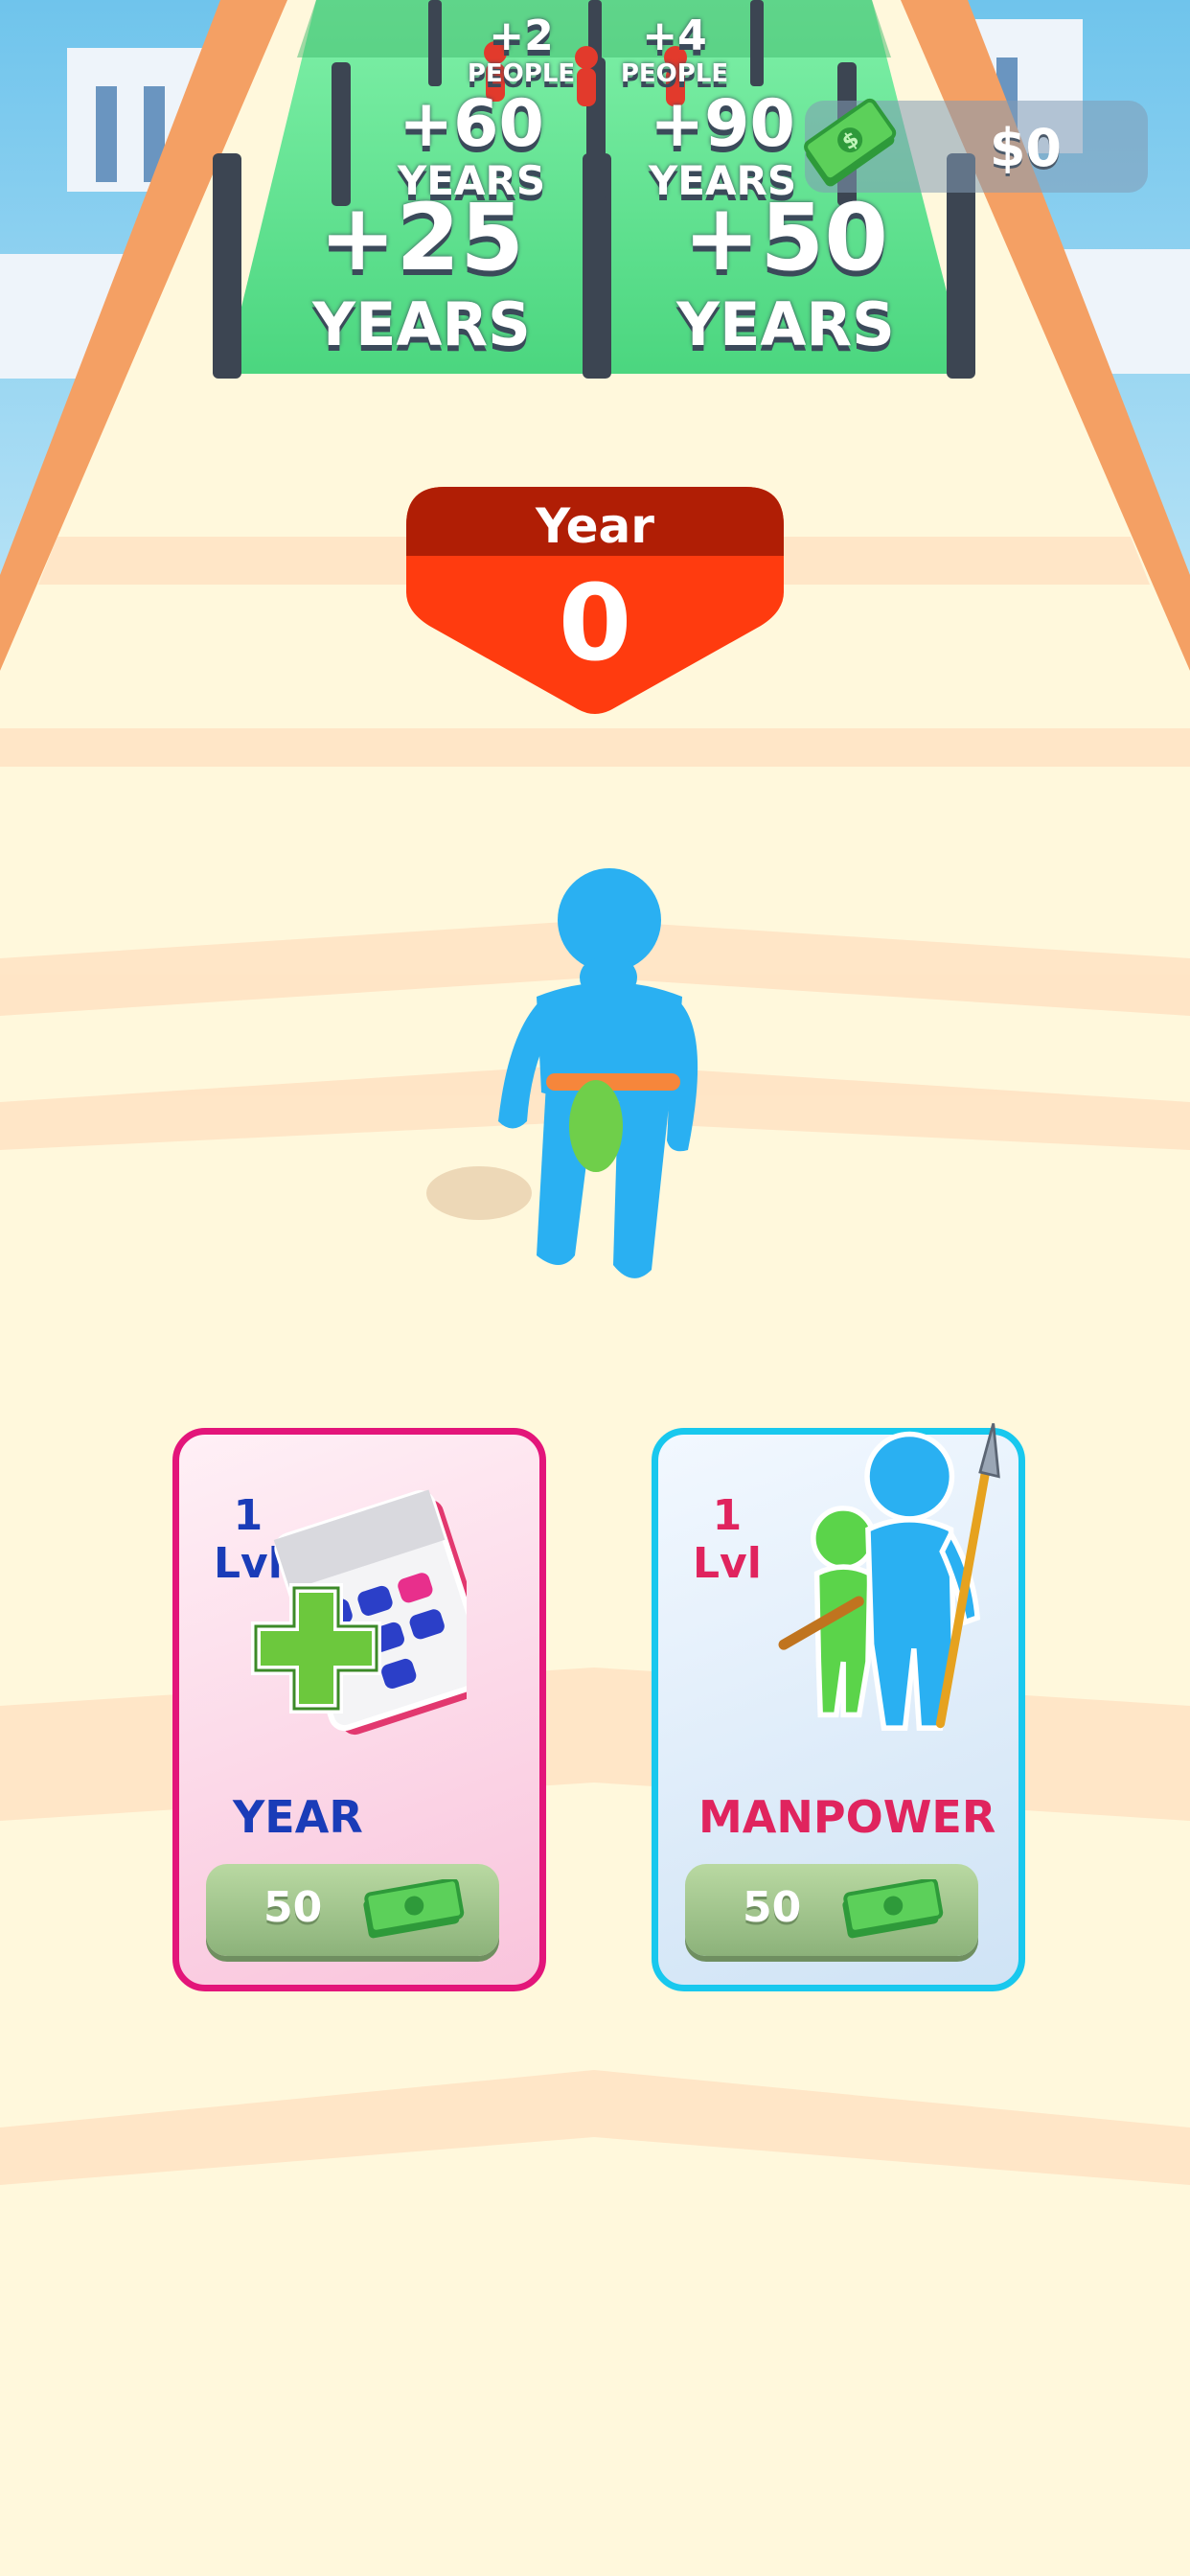 The image size is (1190, 2576). Describe the element at coordinates (674, 36) in the screenshot. I see `gate-far-right-value: +4` at that location.